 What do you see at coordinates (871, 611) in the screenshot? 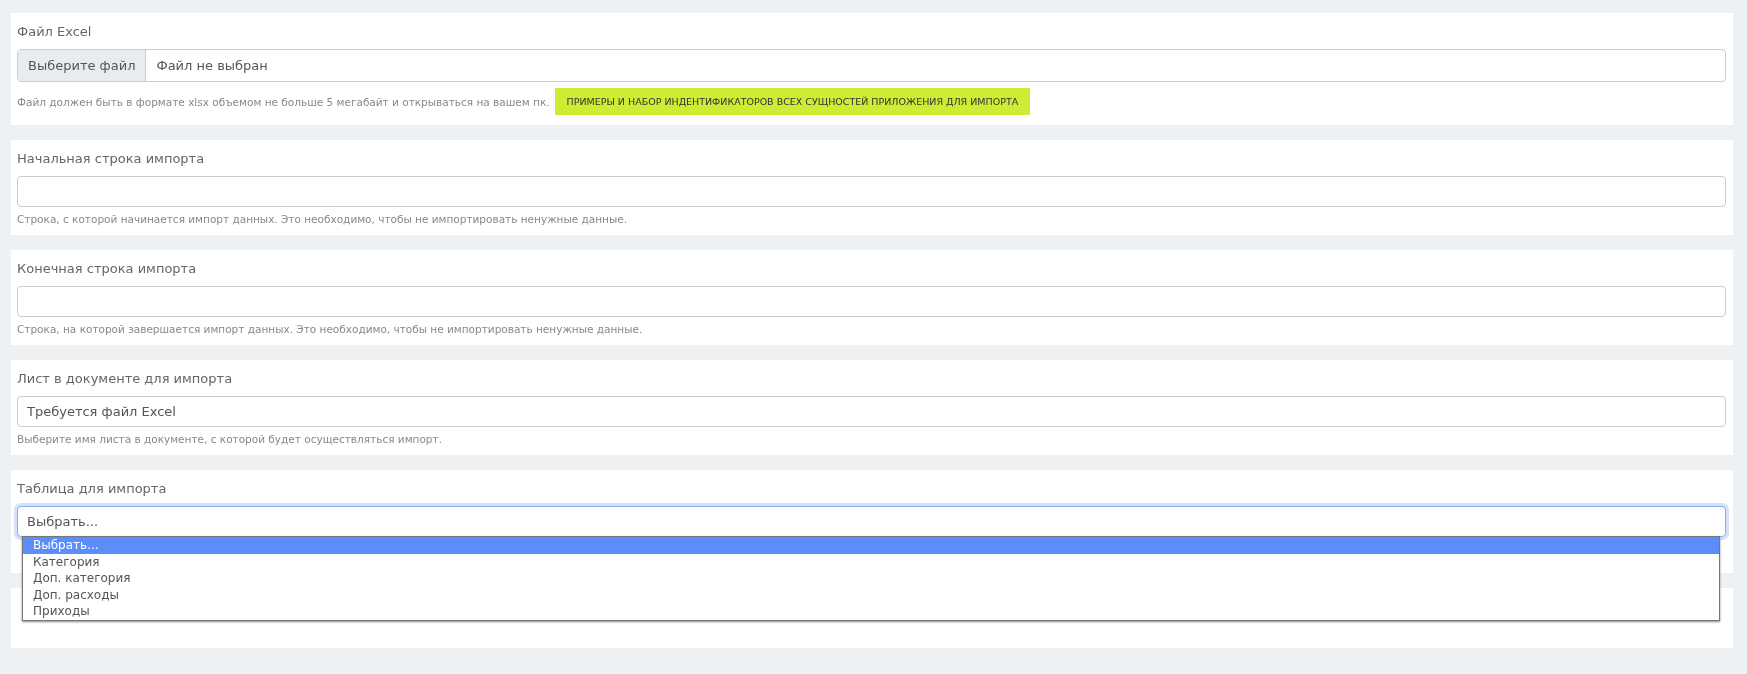
I see `dropdown-option: Приходы` at bounding box center [871, 611].